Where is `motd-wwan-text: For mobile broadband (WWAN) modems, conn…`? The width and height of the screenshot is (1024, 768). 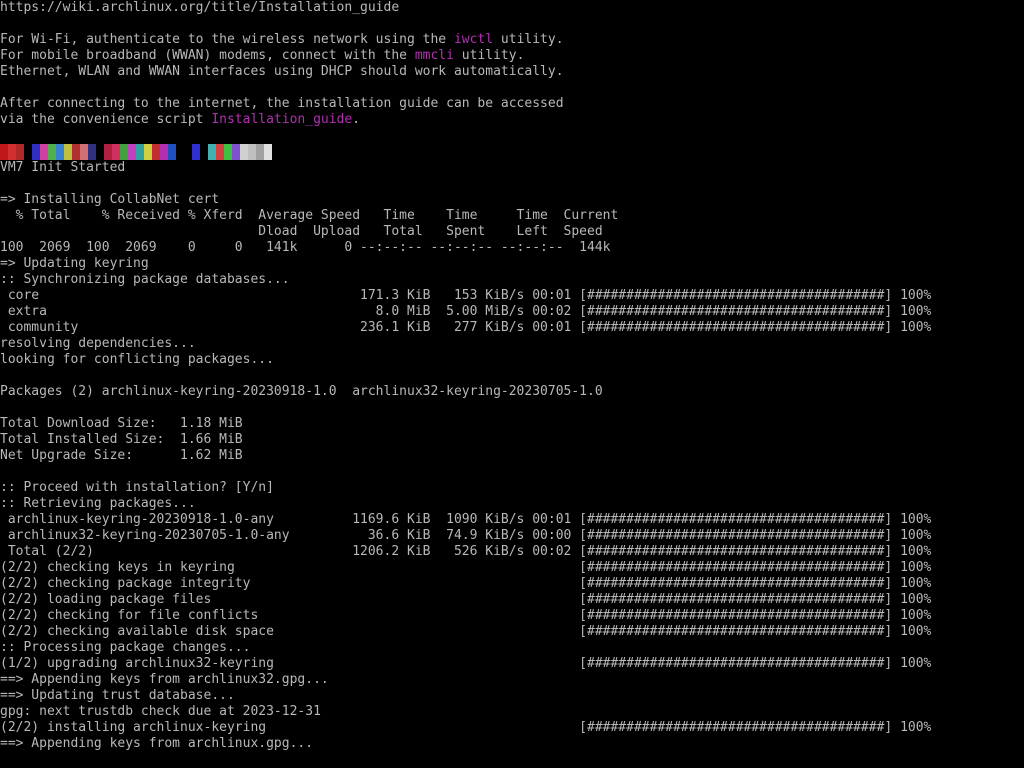
motd-wwan-text: For mobile broadband (WWAN) modems, conn… is located at coordinates (207, 55).